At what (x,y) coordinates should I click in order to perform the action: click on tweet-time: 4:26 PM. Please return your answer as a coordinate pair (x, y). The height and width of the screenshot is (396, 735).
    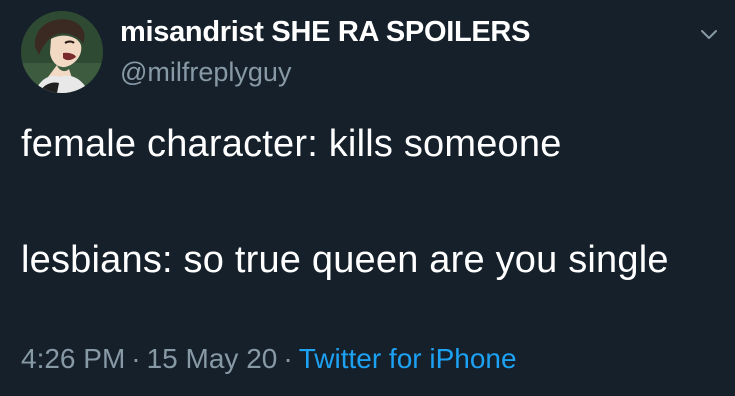
    Looking at the image, I should click on (73, 358).